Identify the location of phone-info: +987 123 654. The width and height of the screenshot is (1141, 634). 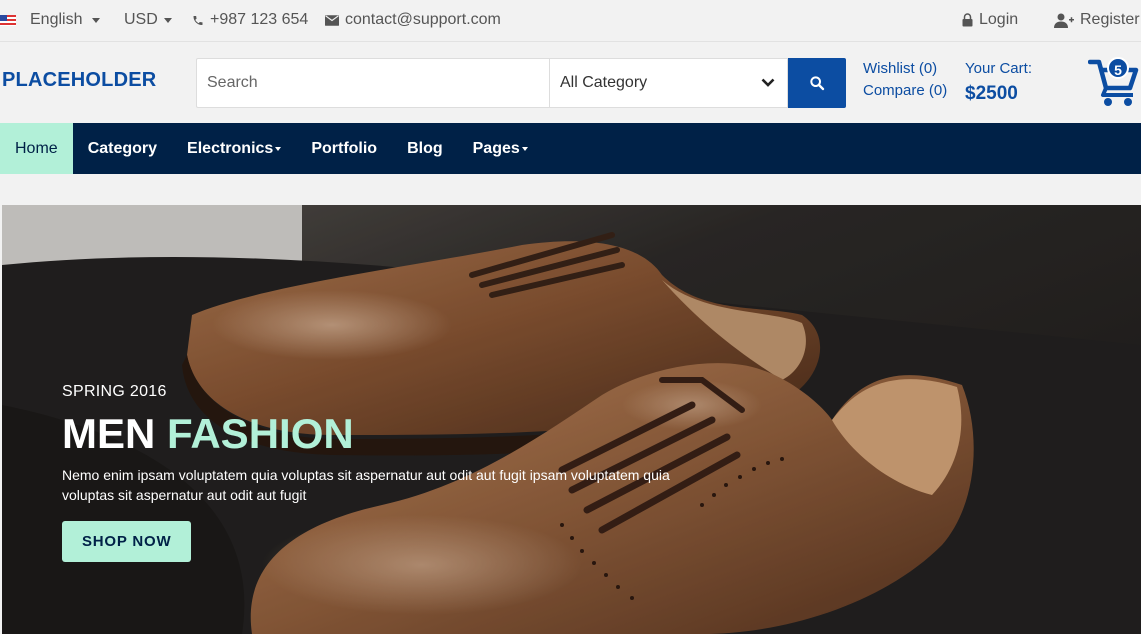
(250, 20).